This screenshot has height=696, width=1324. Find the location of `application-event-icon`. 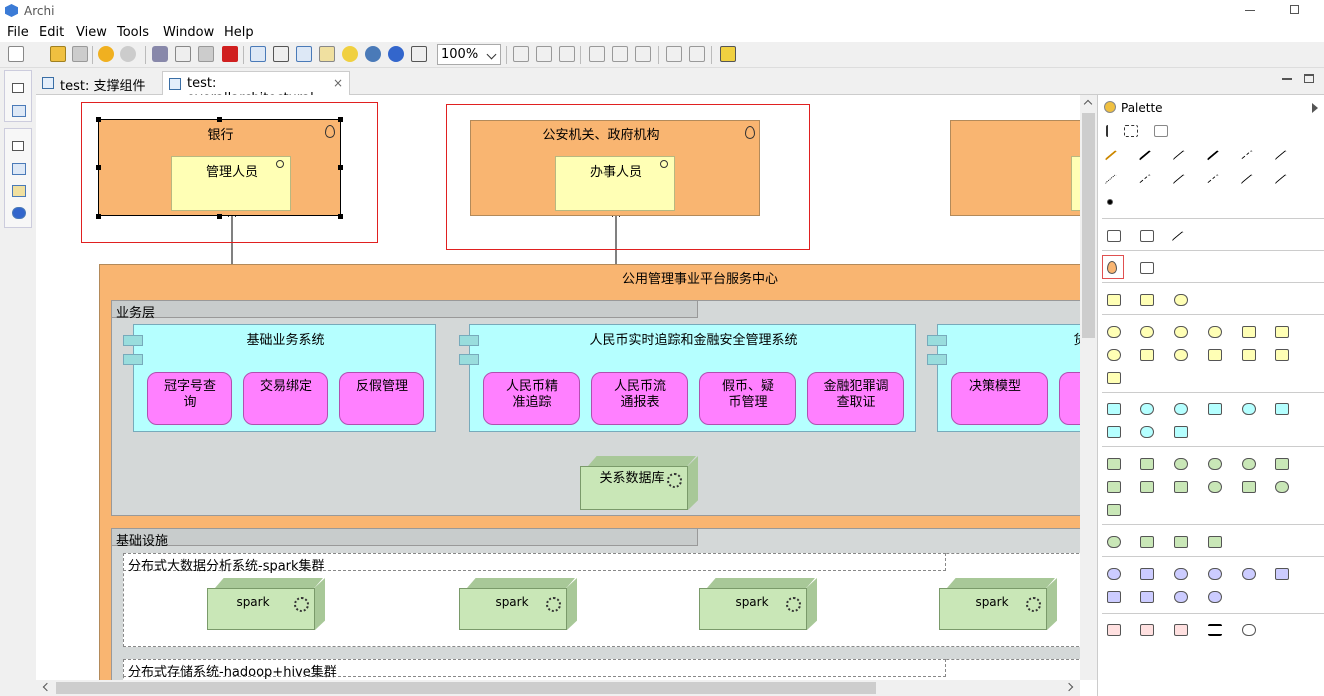

application-event-icon is located at coordinates (1114, 432).